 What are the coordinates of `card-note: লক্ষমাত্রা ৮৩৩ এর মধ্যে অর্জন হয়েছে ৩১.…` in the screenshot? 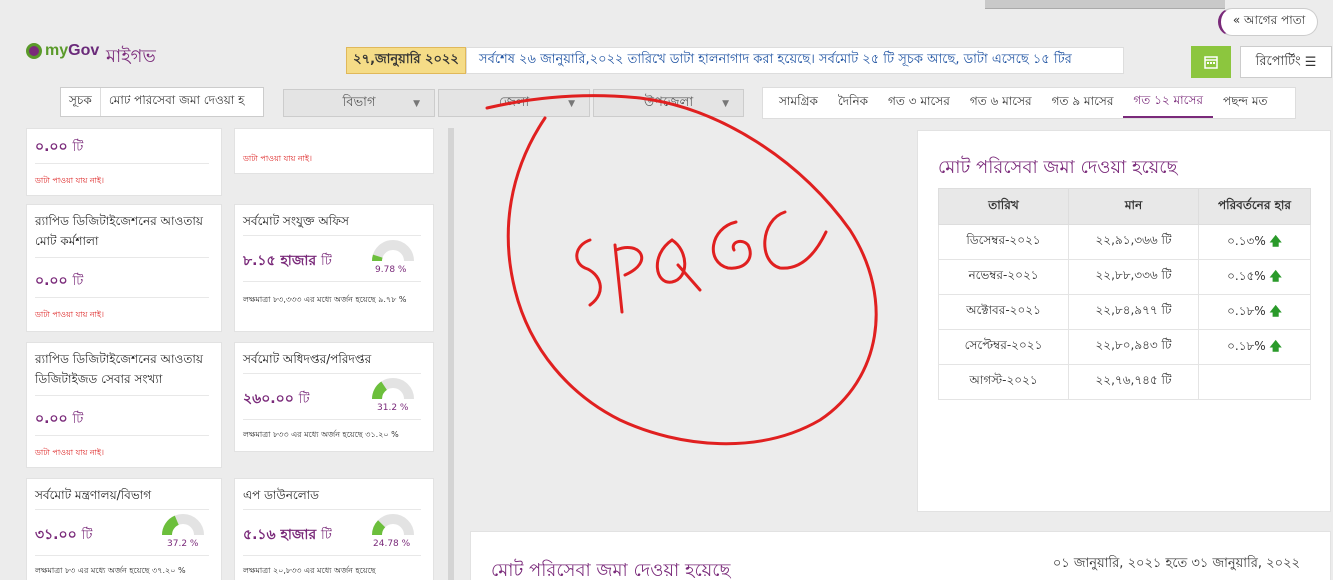 It's located at (321, 434).